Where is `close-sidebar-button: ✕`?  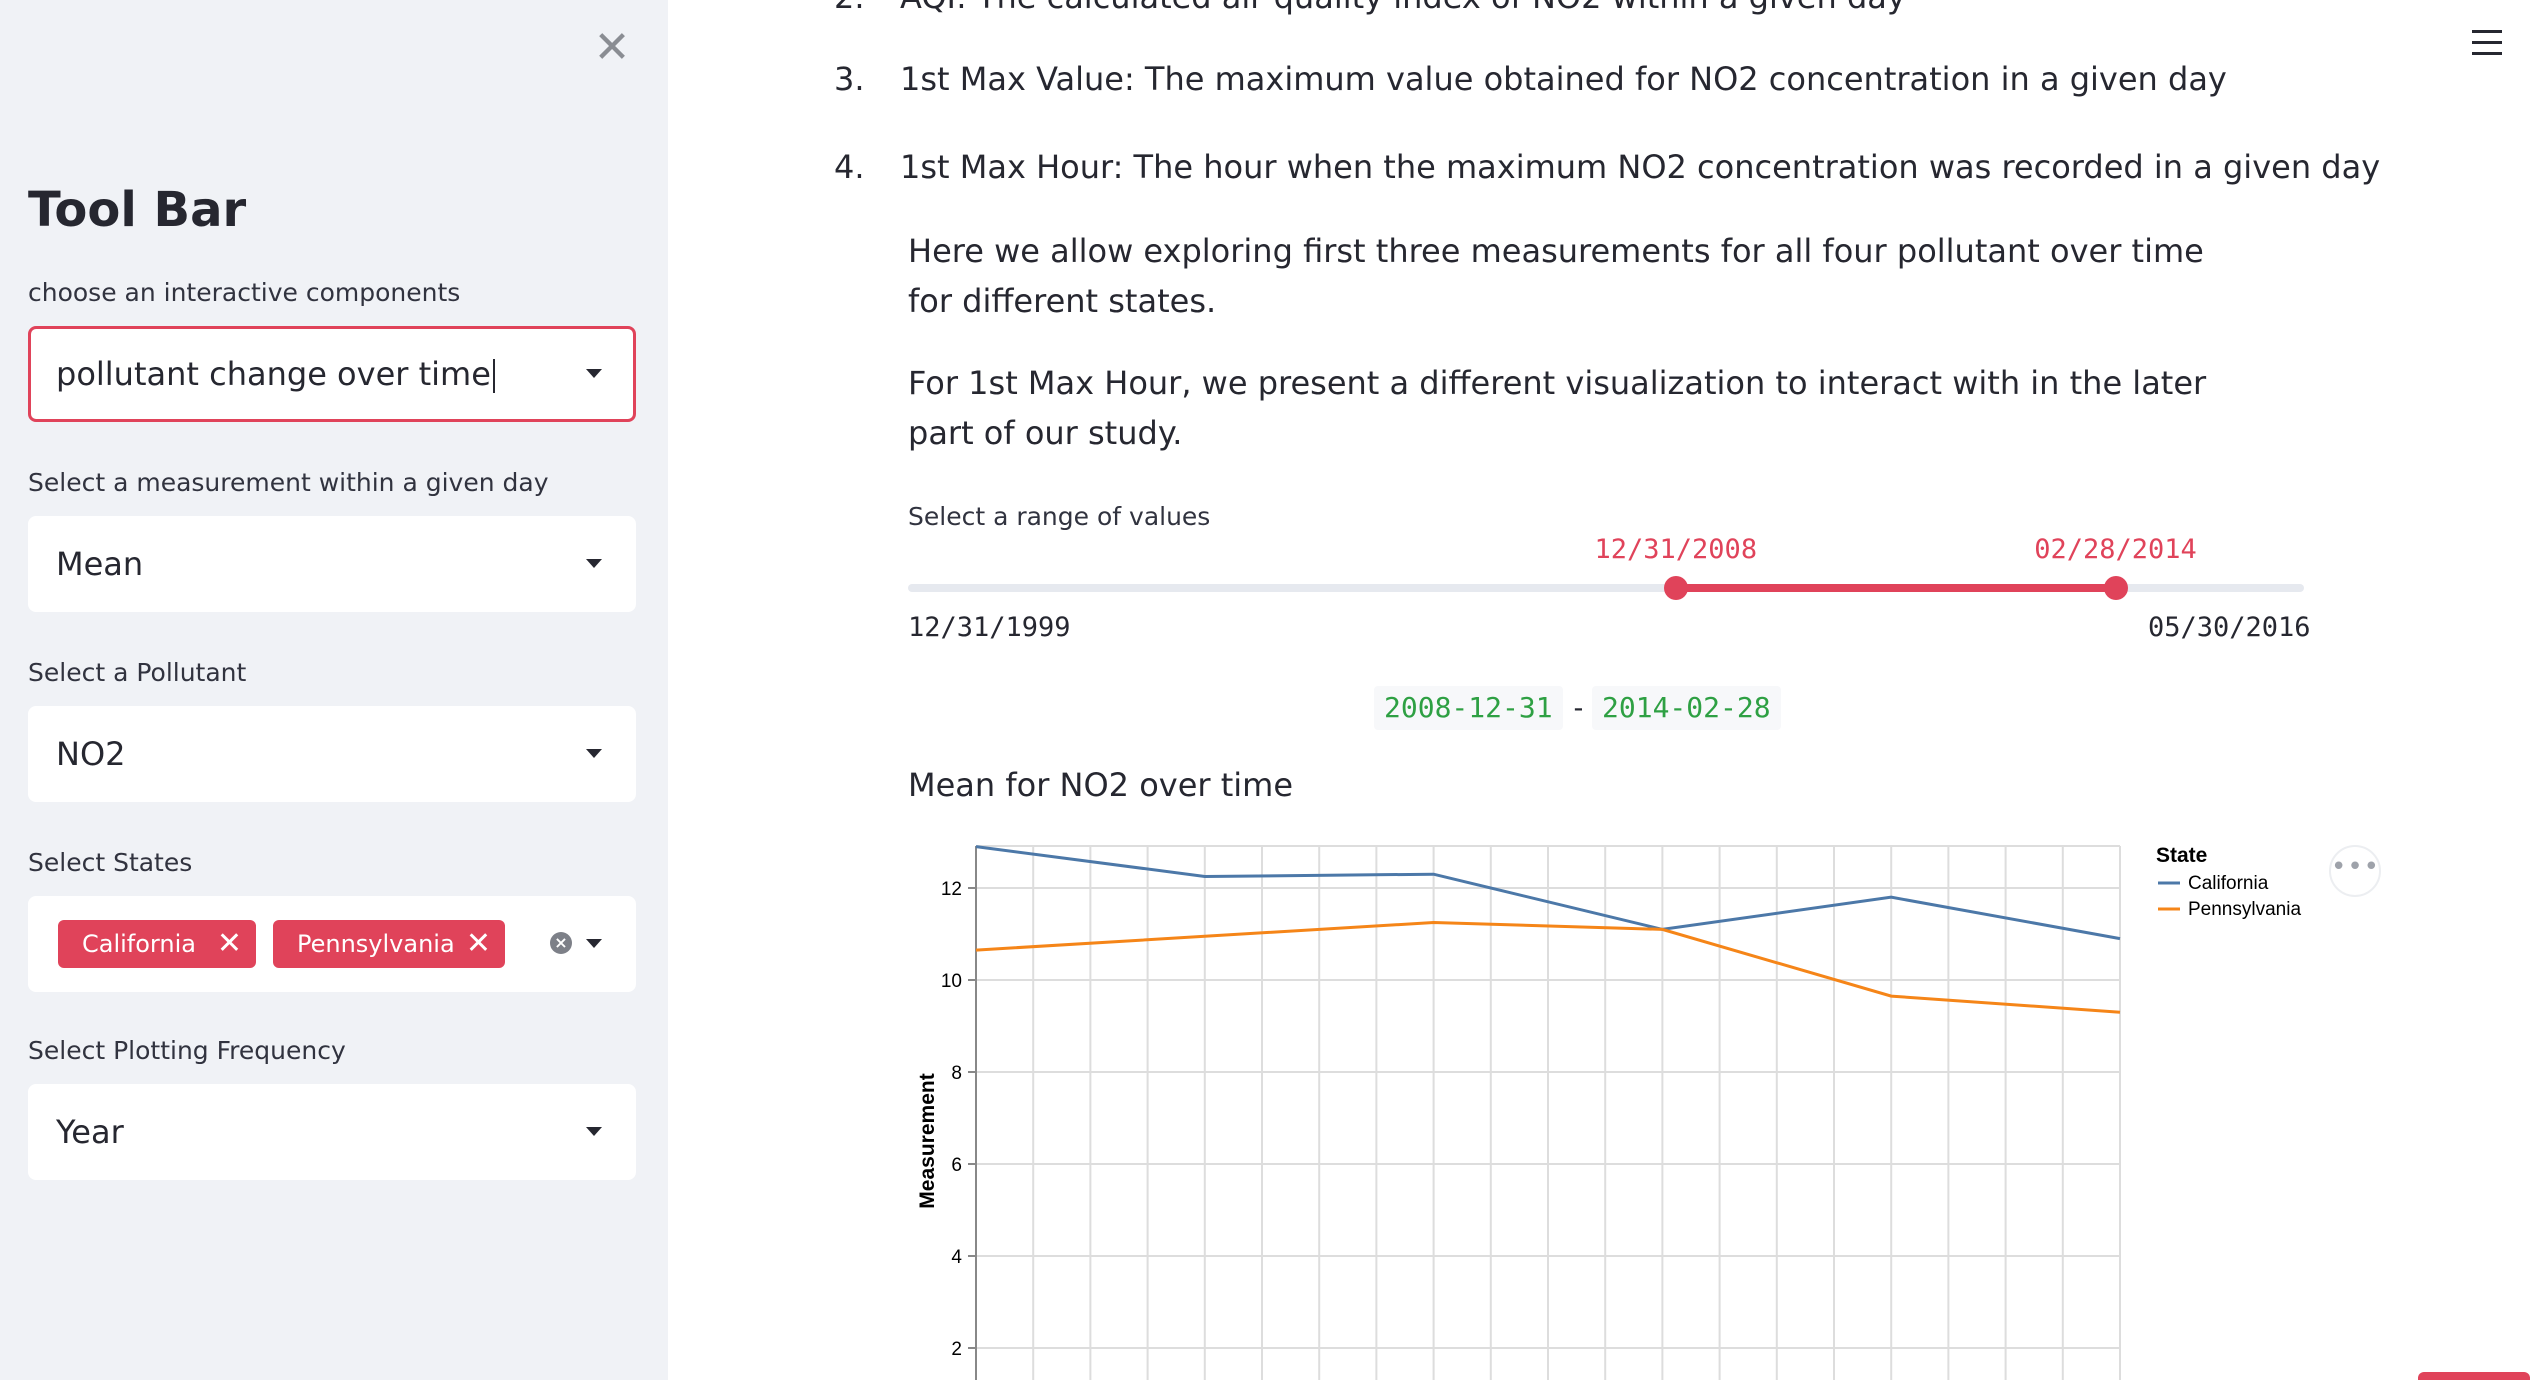 close-sidebar-button: ✕ is located at coordinates (612, 48).